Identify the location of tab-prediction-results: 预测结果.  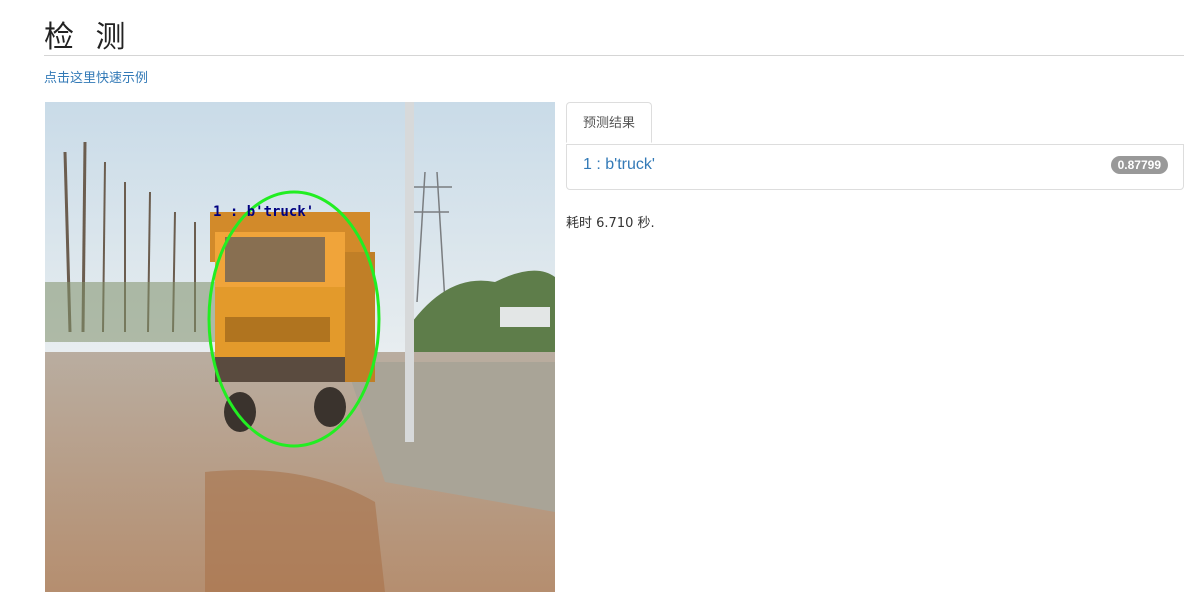
(609, 122).